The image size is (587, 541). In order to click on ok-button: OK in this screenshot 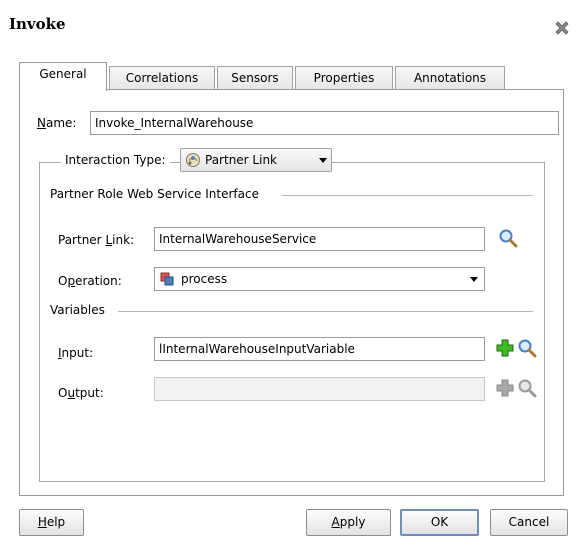, I will do `click(439, 522)`.